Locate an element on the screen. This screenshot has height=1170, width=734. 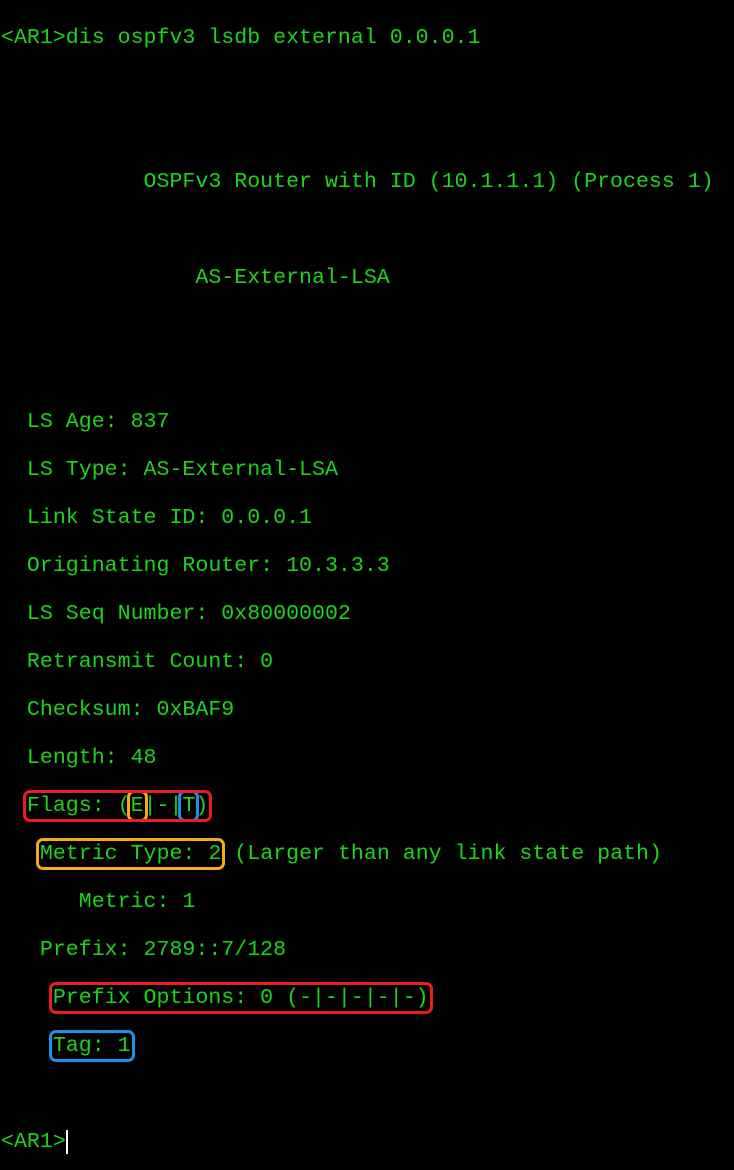
field-metric: Metric: 1 is located at coordinates (98, 902).